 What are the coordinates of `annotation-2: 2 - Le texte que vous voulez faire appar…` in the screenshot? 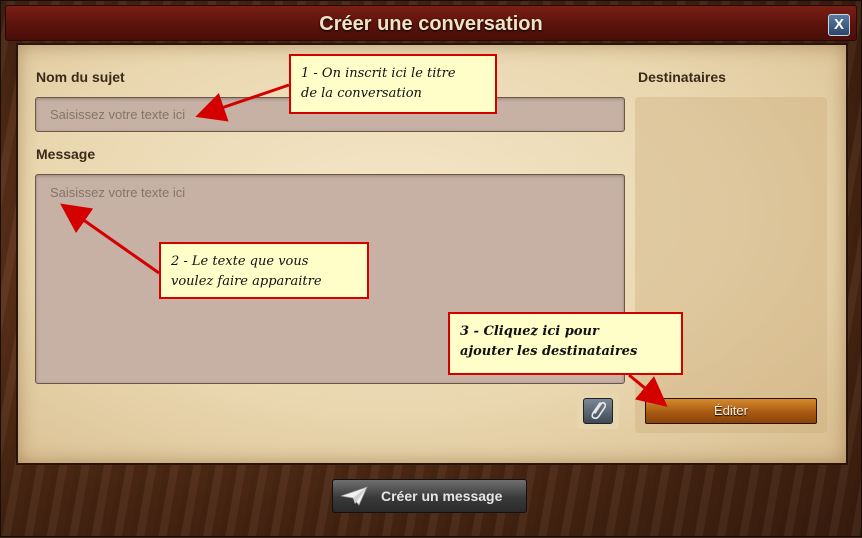 It's located at (264, 270).